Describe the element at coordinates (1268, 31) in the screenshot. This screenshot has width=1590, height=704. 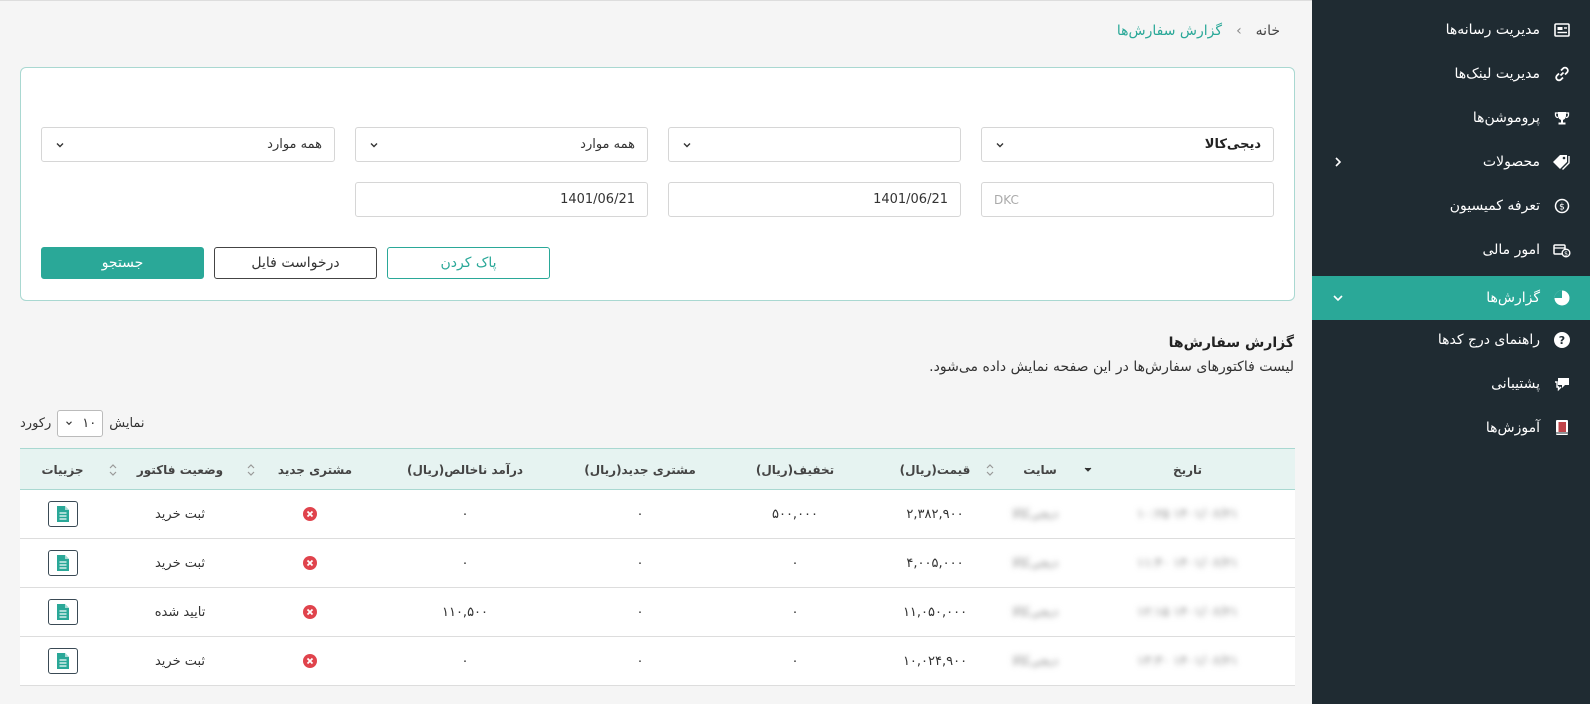
I see `breadcrumb-home: خانه` at that location.